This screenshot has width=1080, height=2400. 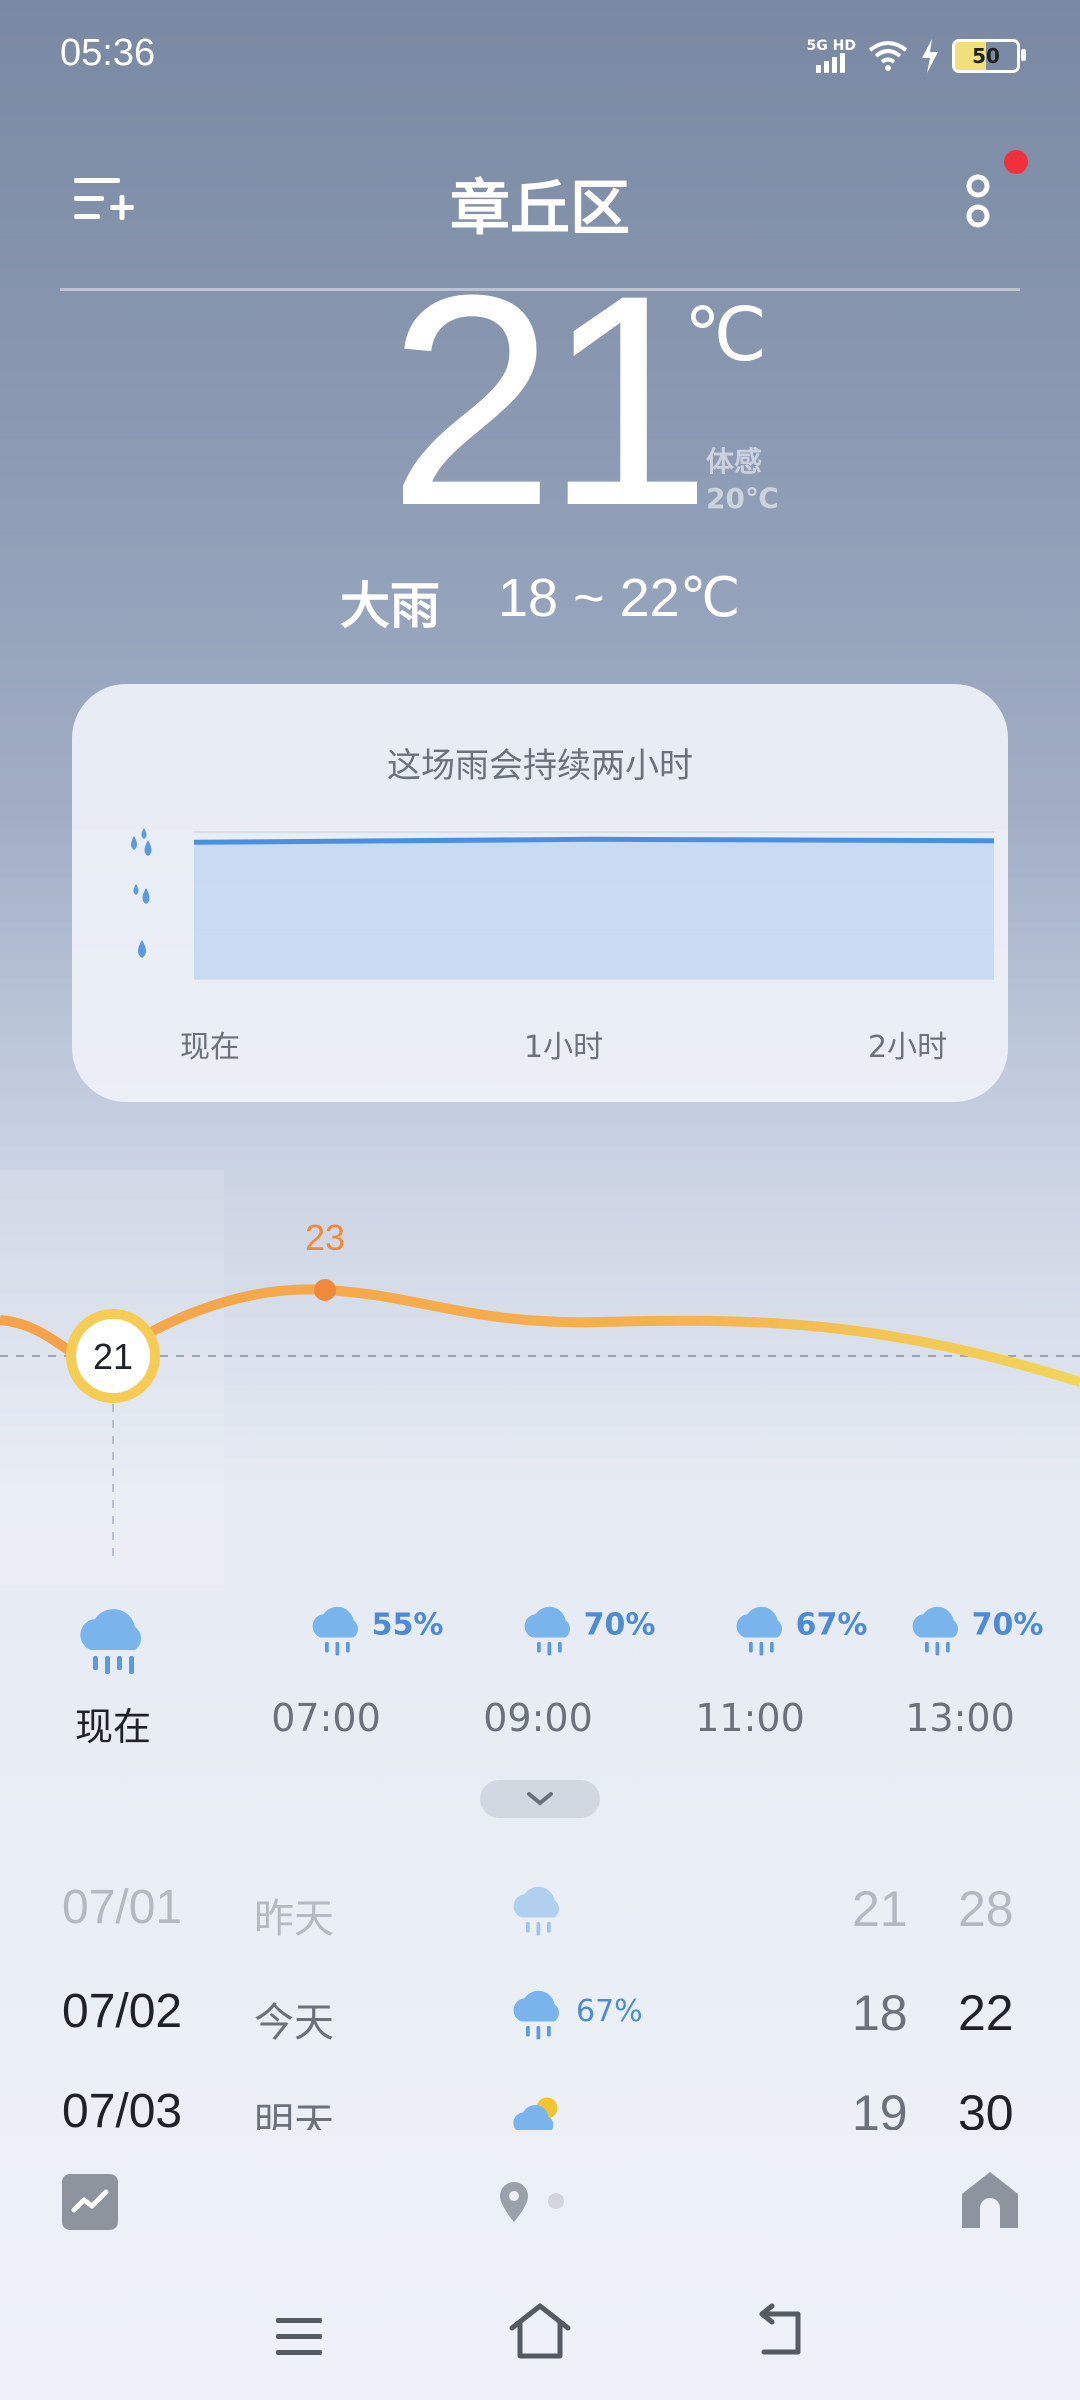 I want to click on nav-menu-icon, so click(x=300, y=2336).